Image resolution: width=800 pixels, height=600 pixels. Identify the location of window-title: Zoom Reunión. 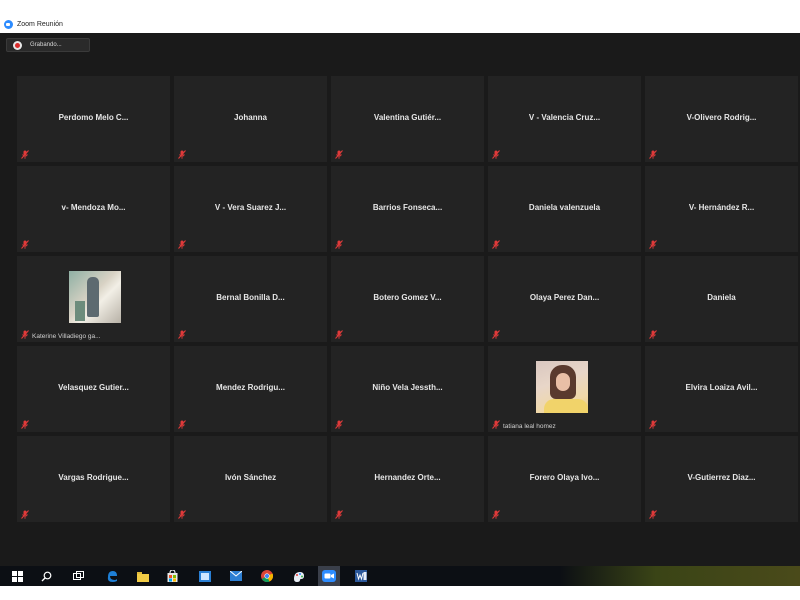
(40, 24).